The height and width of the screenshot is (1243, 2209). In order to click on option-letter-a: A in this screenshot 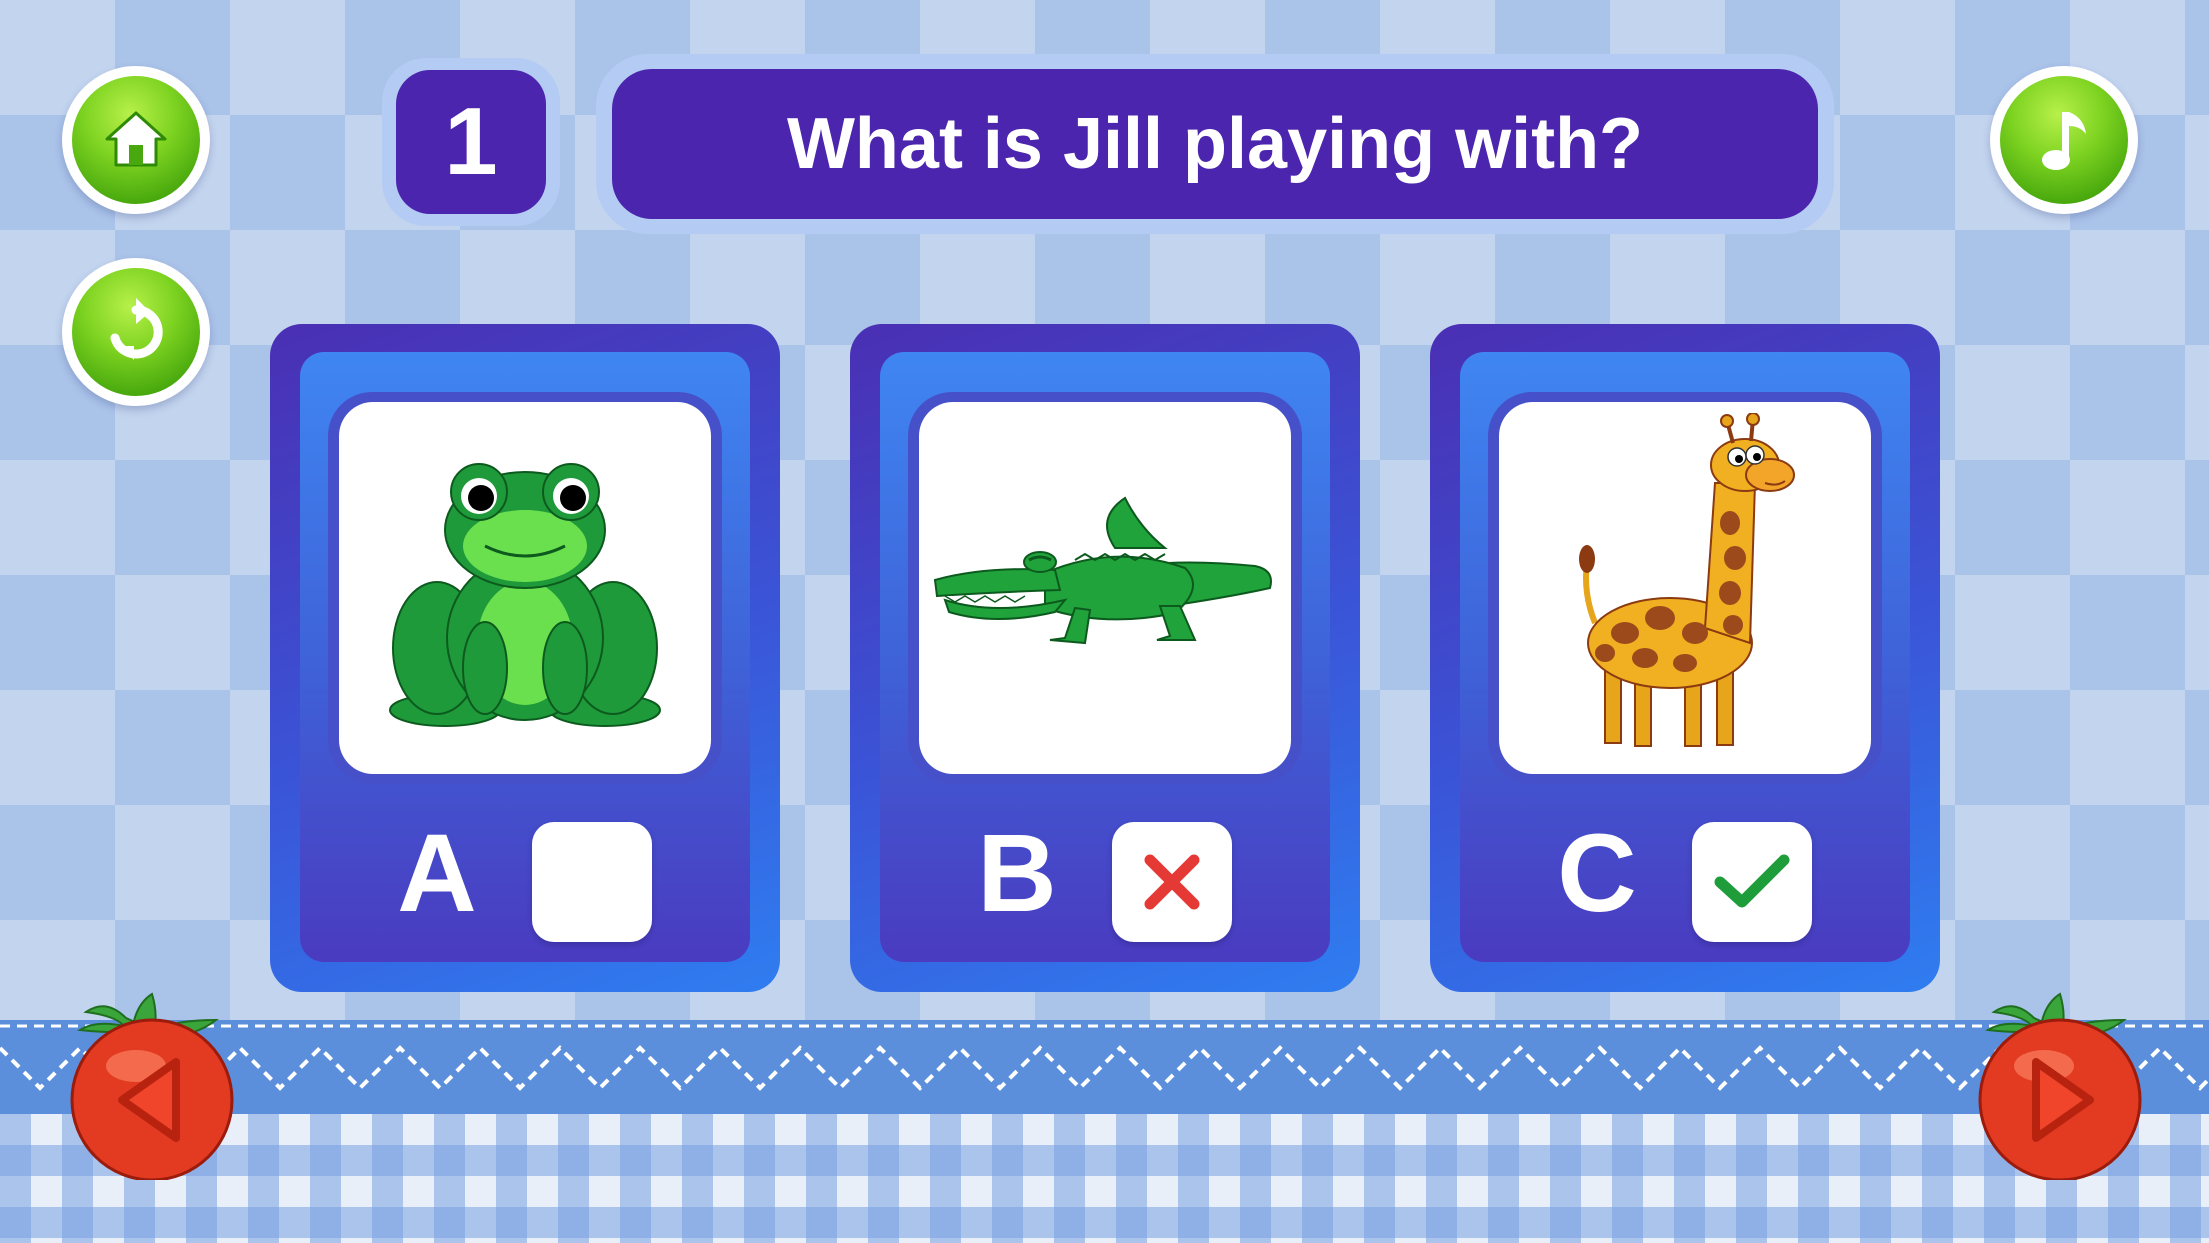, I will do `click(437, 873)`.